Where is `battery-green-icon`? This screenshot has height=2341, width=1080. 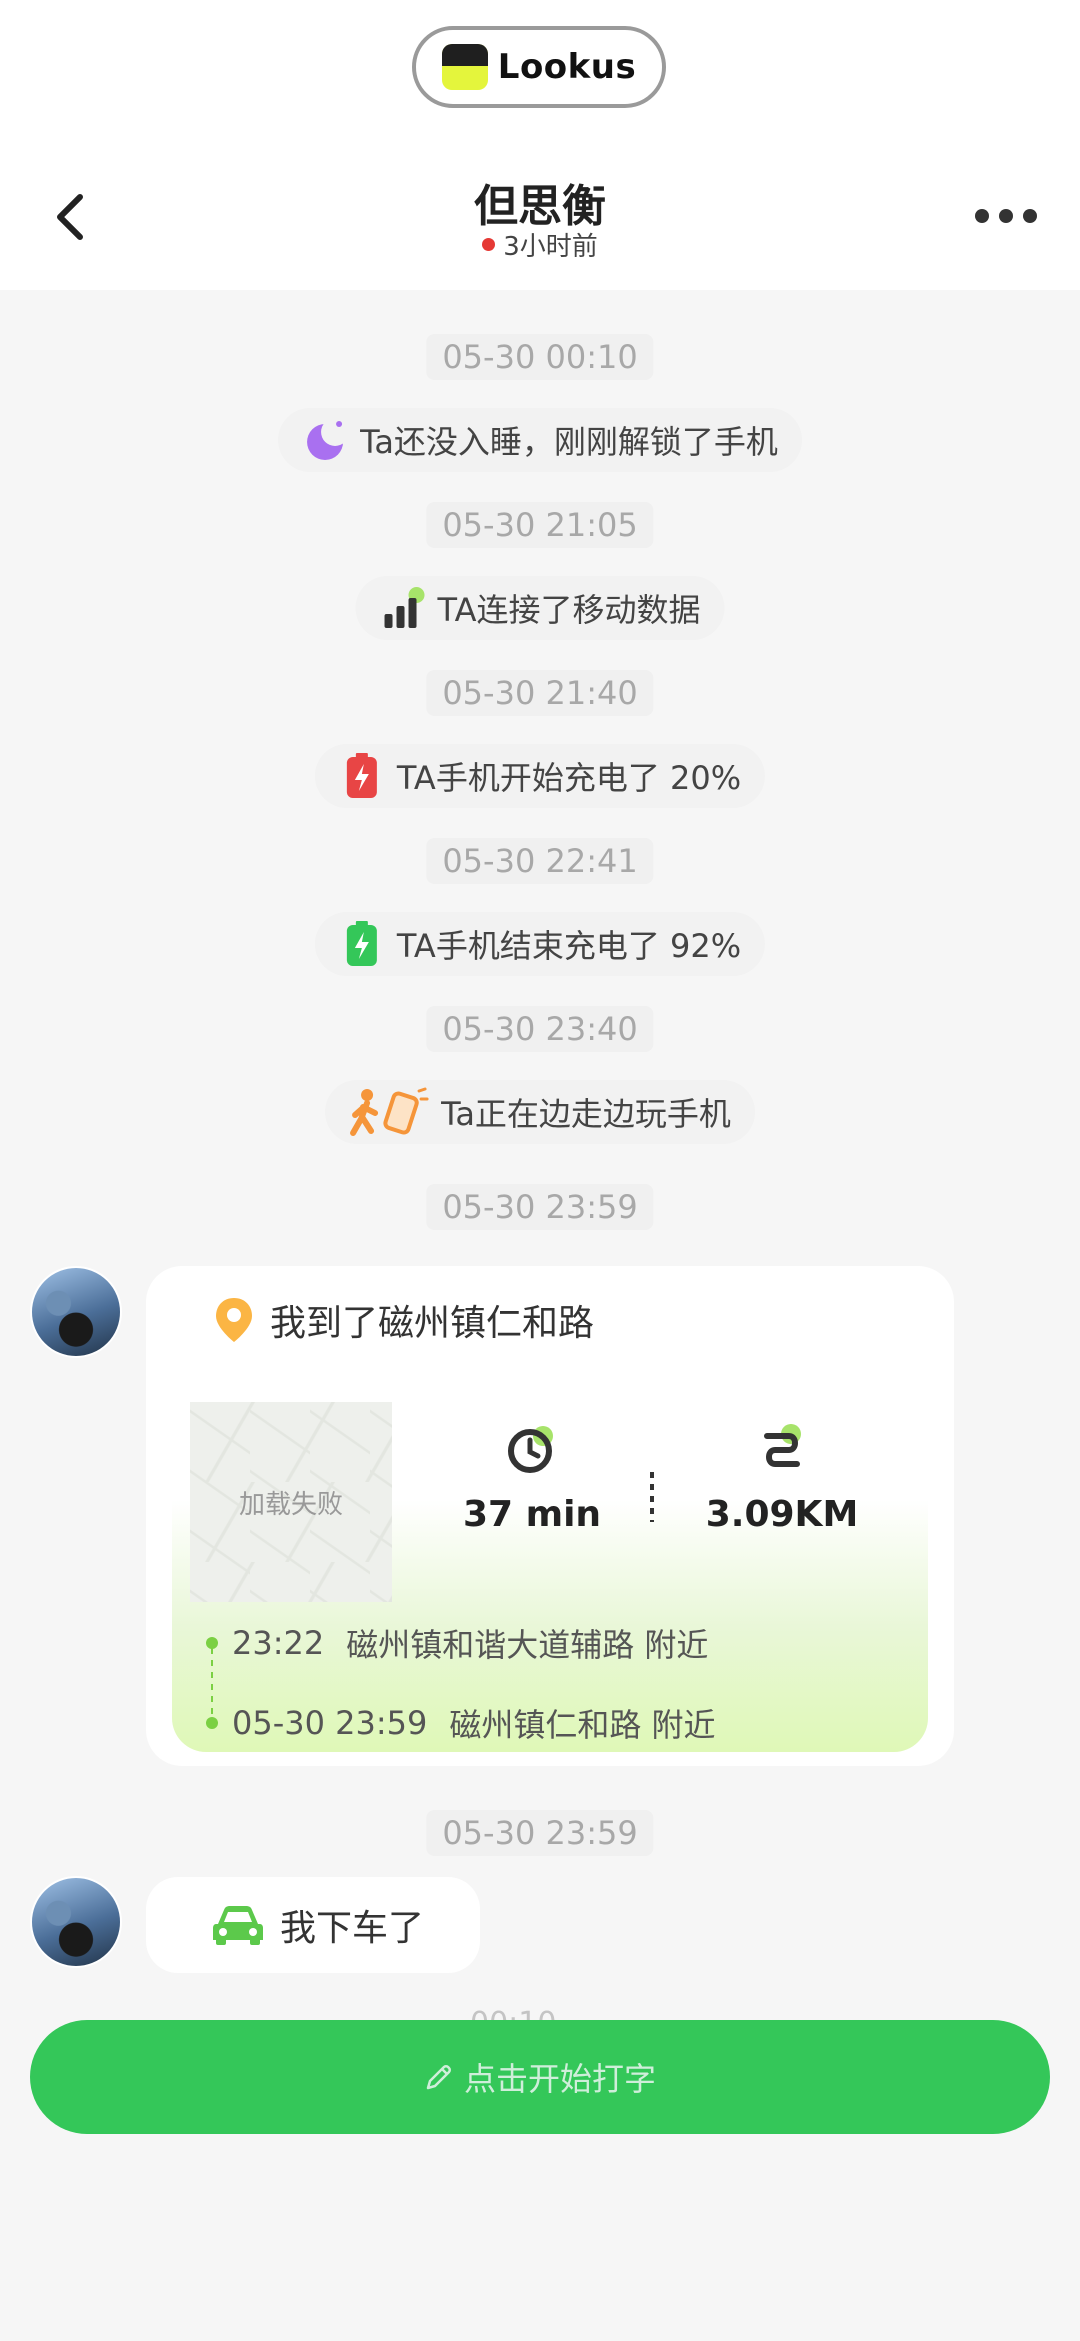 battery-green-icon is located at coordinates (362, 944).